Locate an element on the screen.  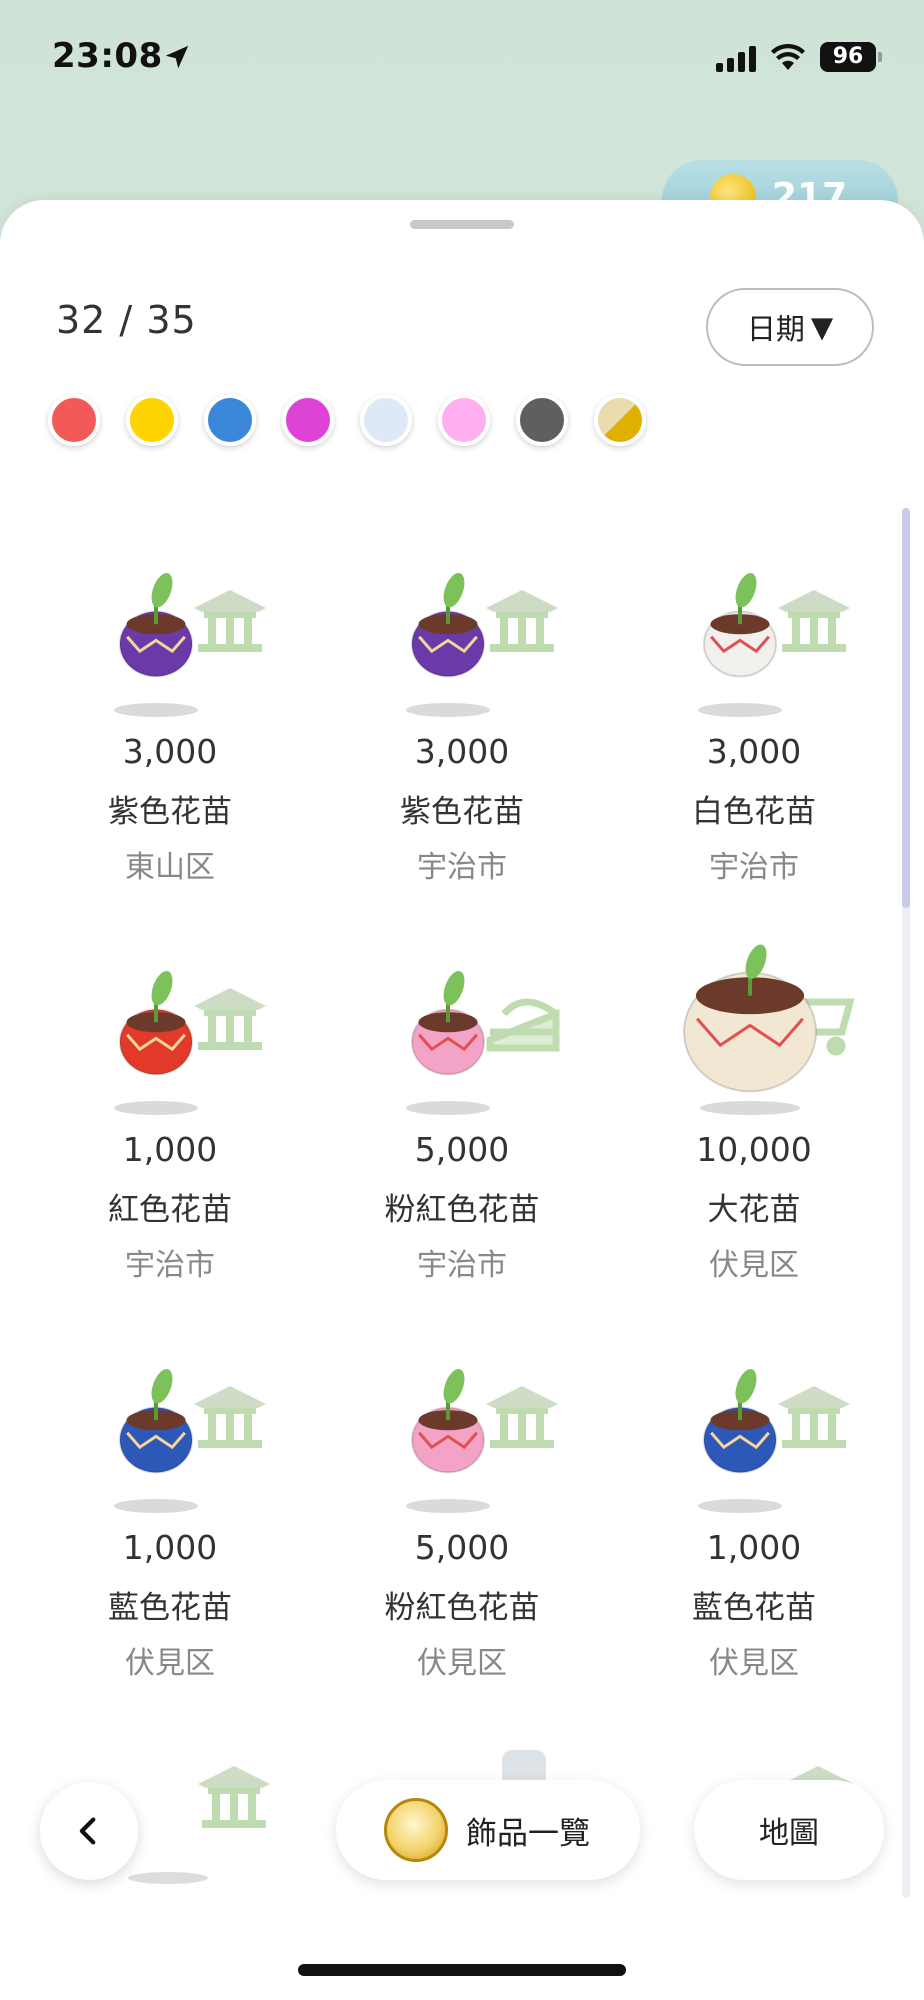
seedling-card: 3,000 白色花苗 宇治市 is located at coordinates (754, 733).